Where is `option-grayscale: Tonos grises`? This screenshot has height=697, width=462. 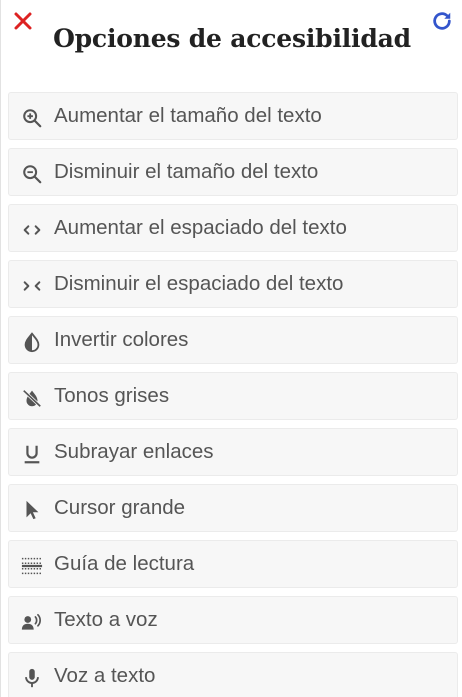 option-grayscale: Tonos grises is located at coordinates (233, 396).